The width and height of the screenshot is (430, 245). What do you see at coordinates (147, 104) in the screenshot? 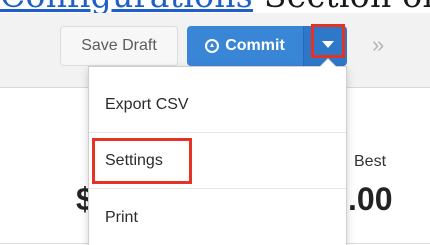
I see `menu-item-label: Export CSV` at bounding box center [147, 104].